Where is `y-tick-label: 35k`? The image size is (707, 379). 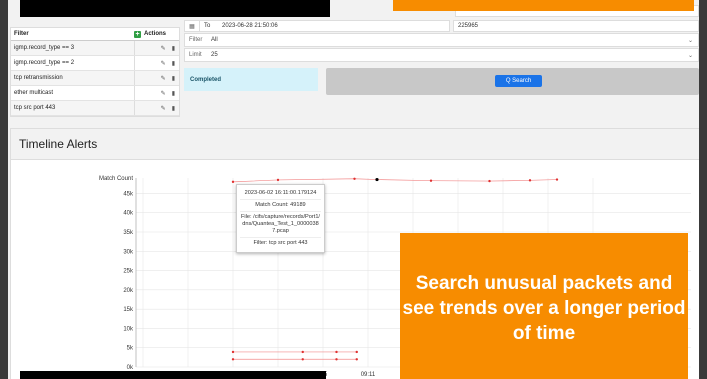 y-tick-label: 35k is located at coordinates (128, 233).